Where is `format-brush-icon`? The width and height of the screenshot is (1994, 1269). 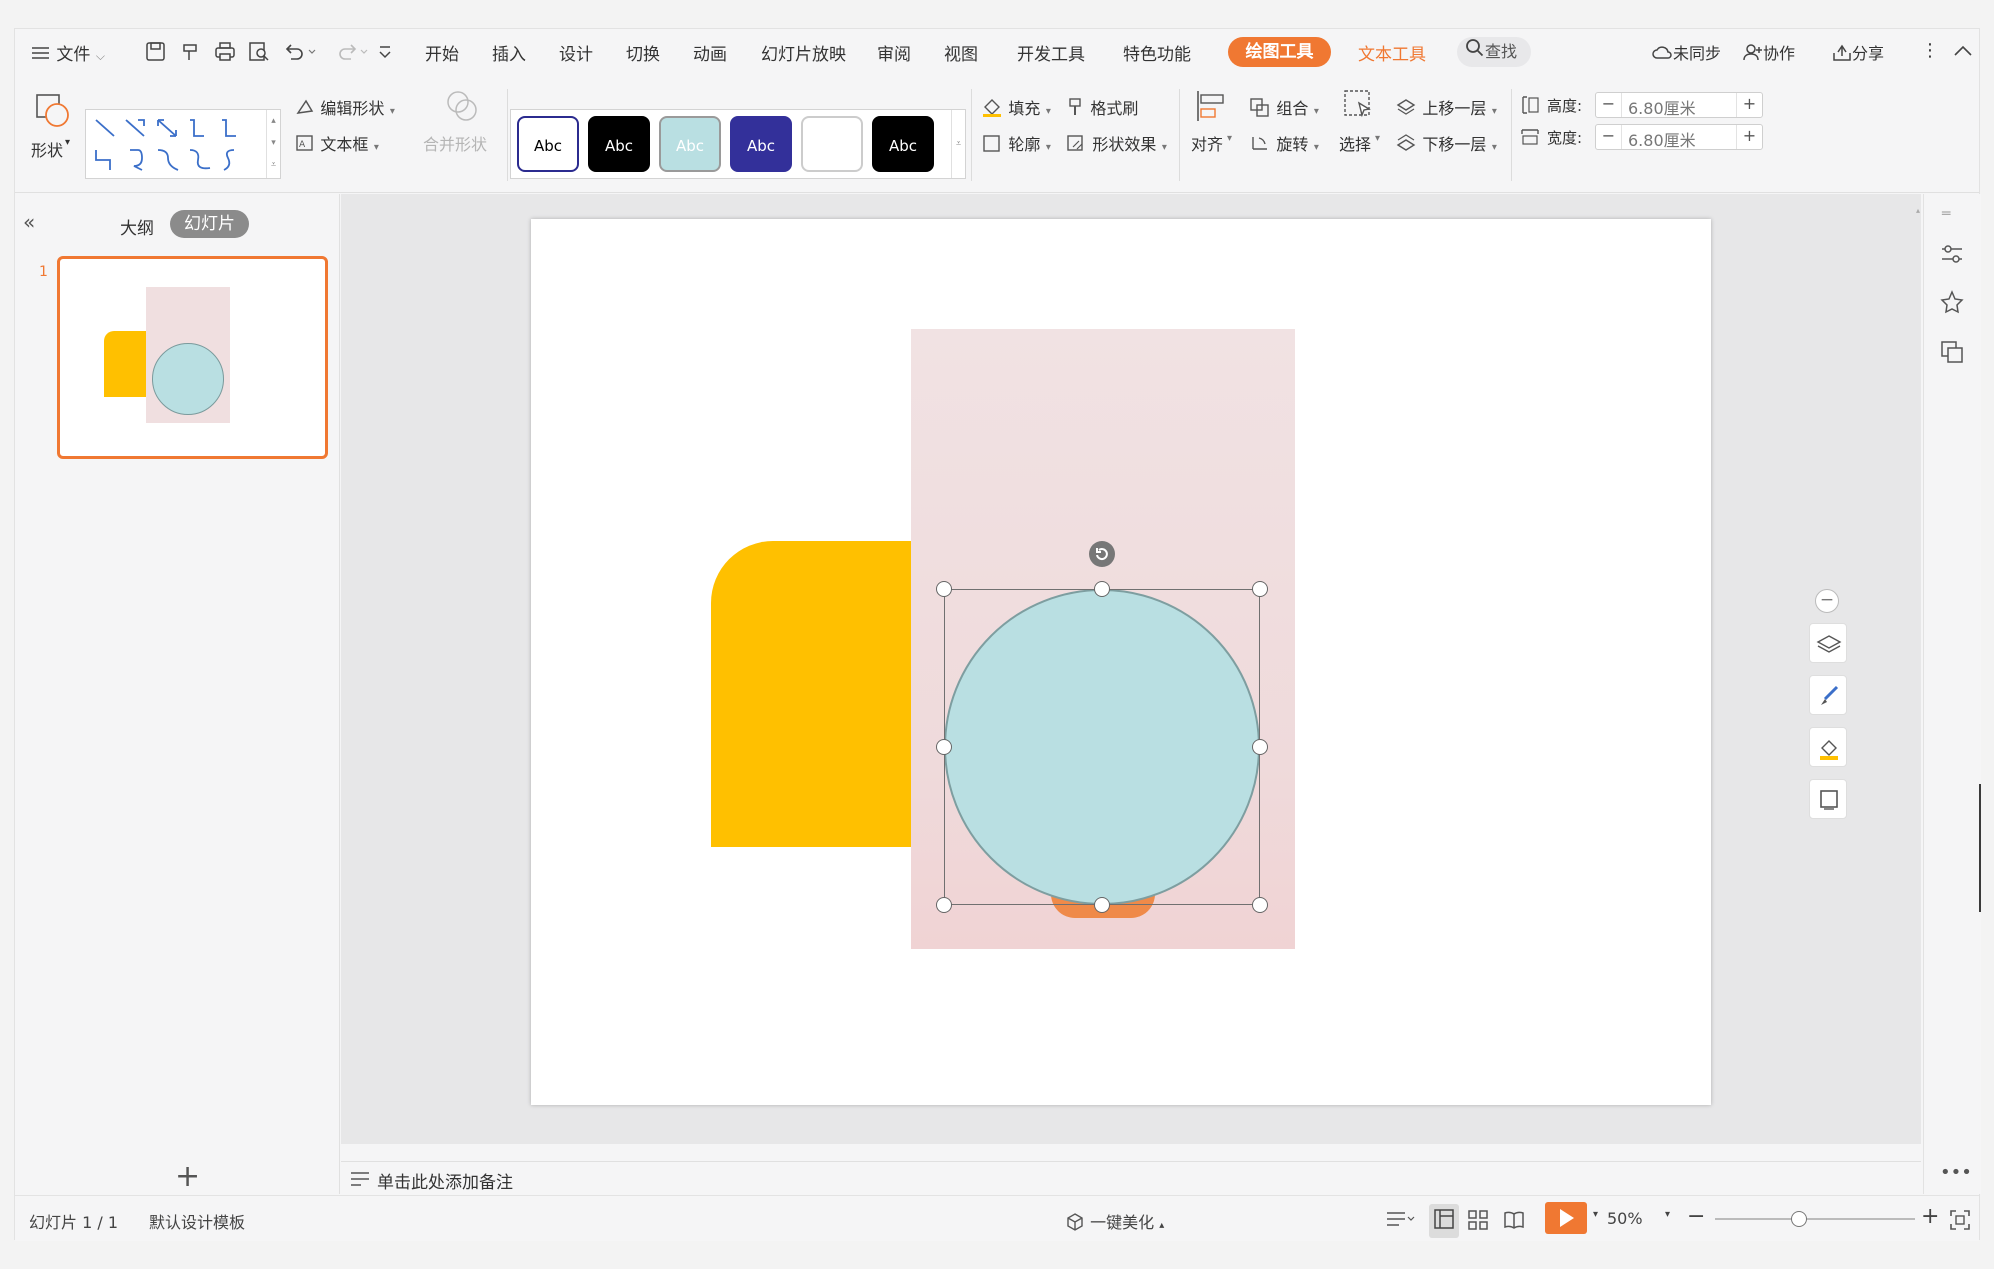
format-brush-icon is located at coordinates (191, 54).